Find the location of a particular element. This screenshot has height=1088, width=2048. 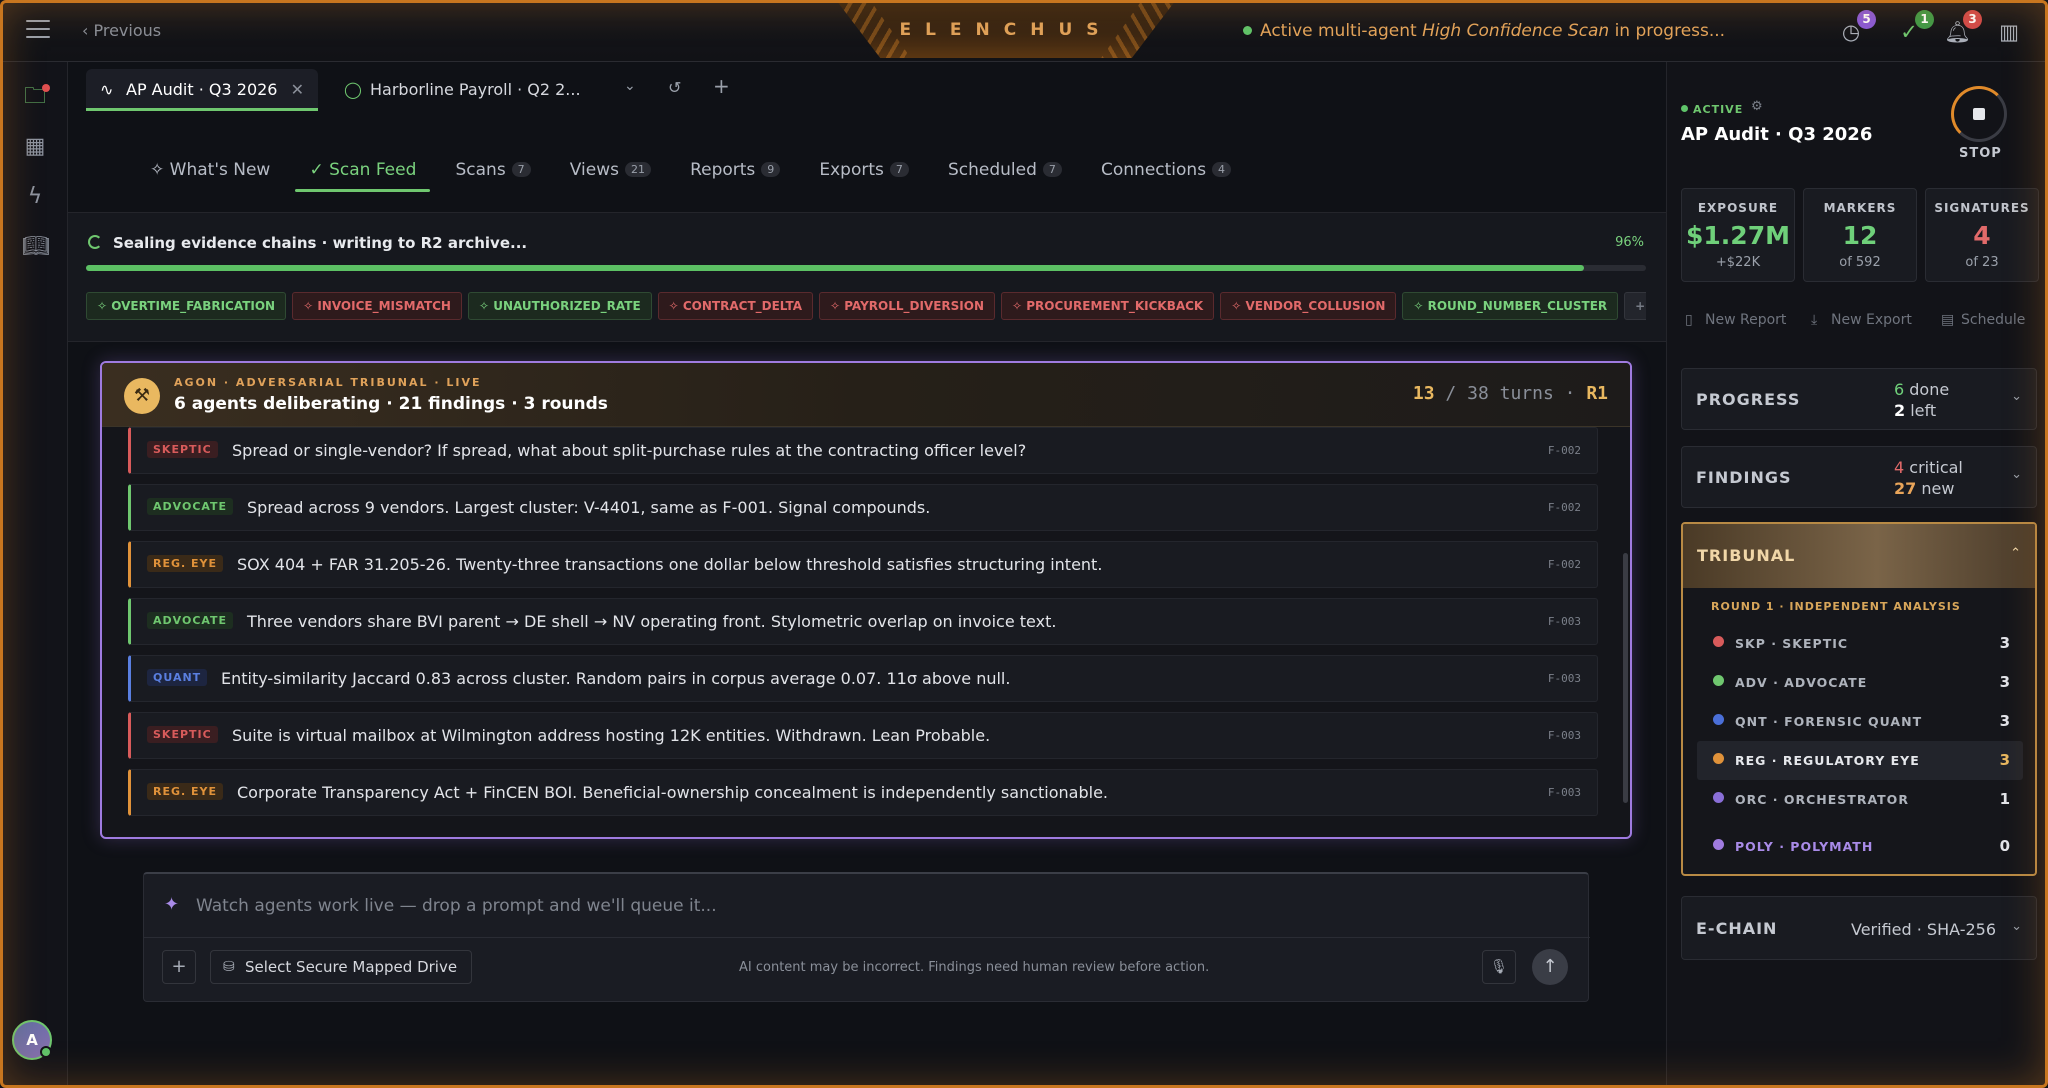

attach-button: + is located at coordinates (179, 967).